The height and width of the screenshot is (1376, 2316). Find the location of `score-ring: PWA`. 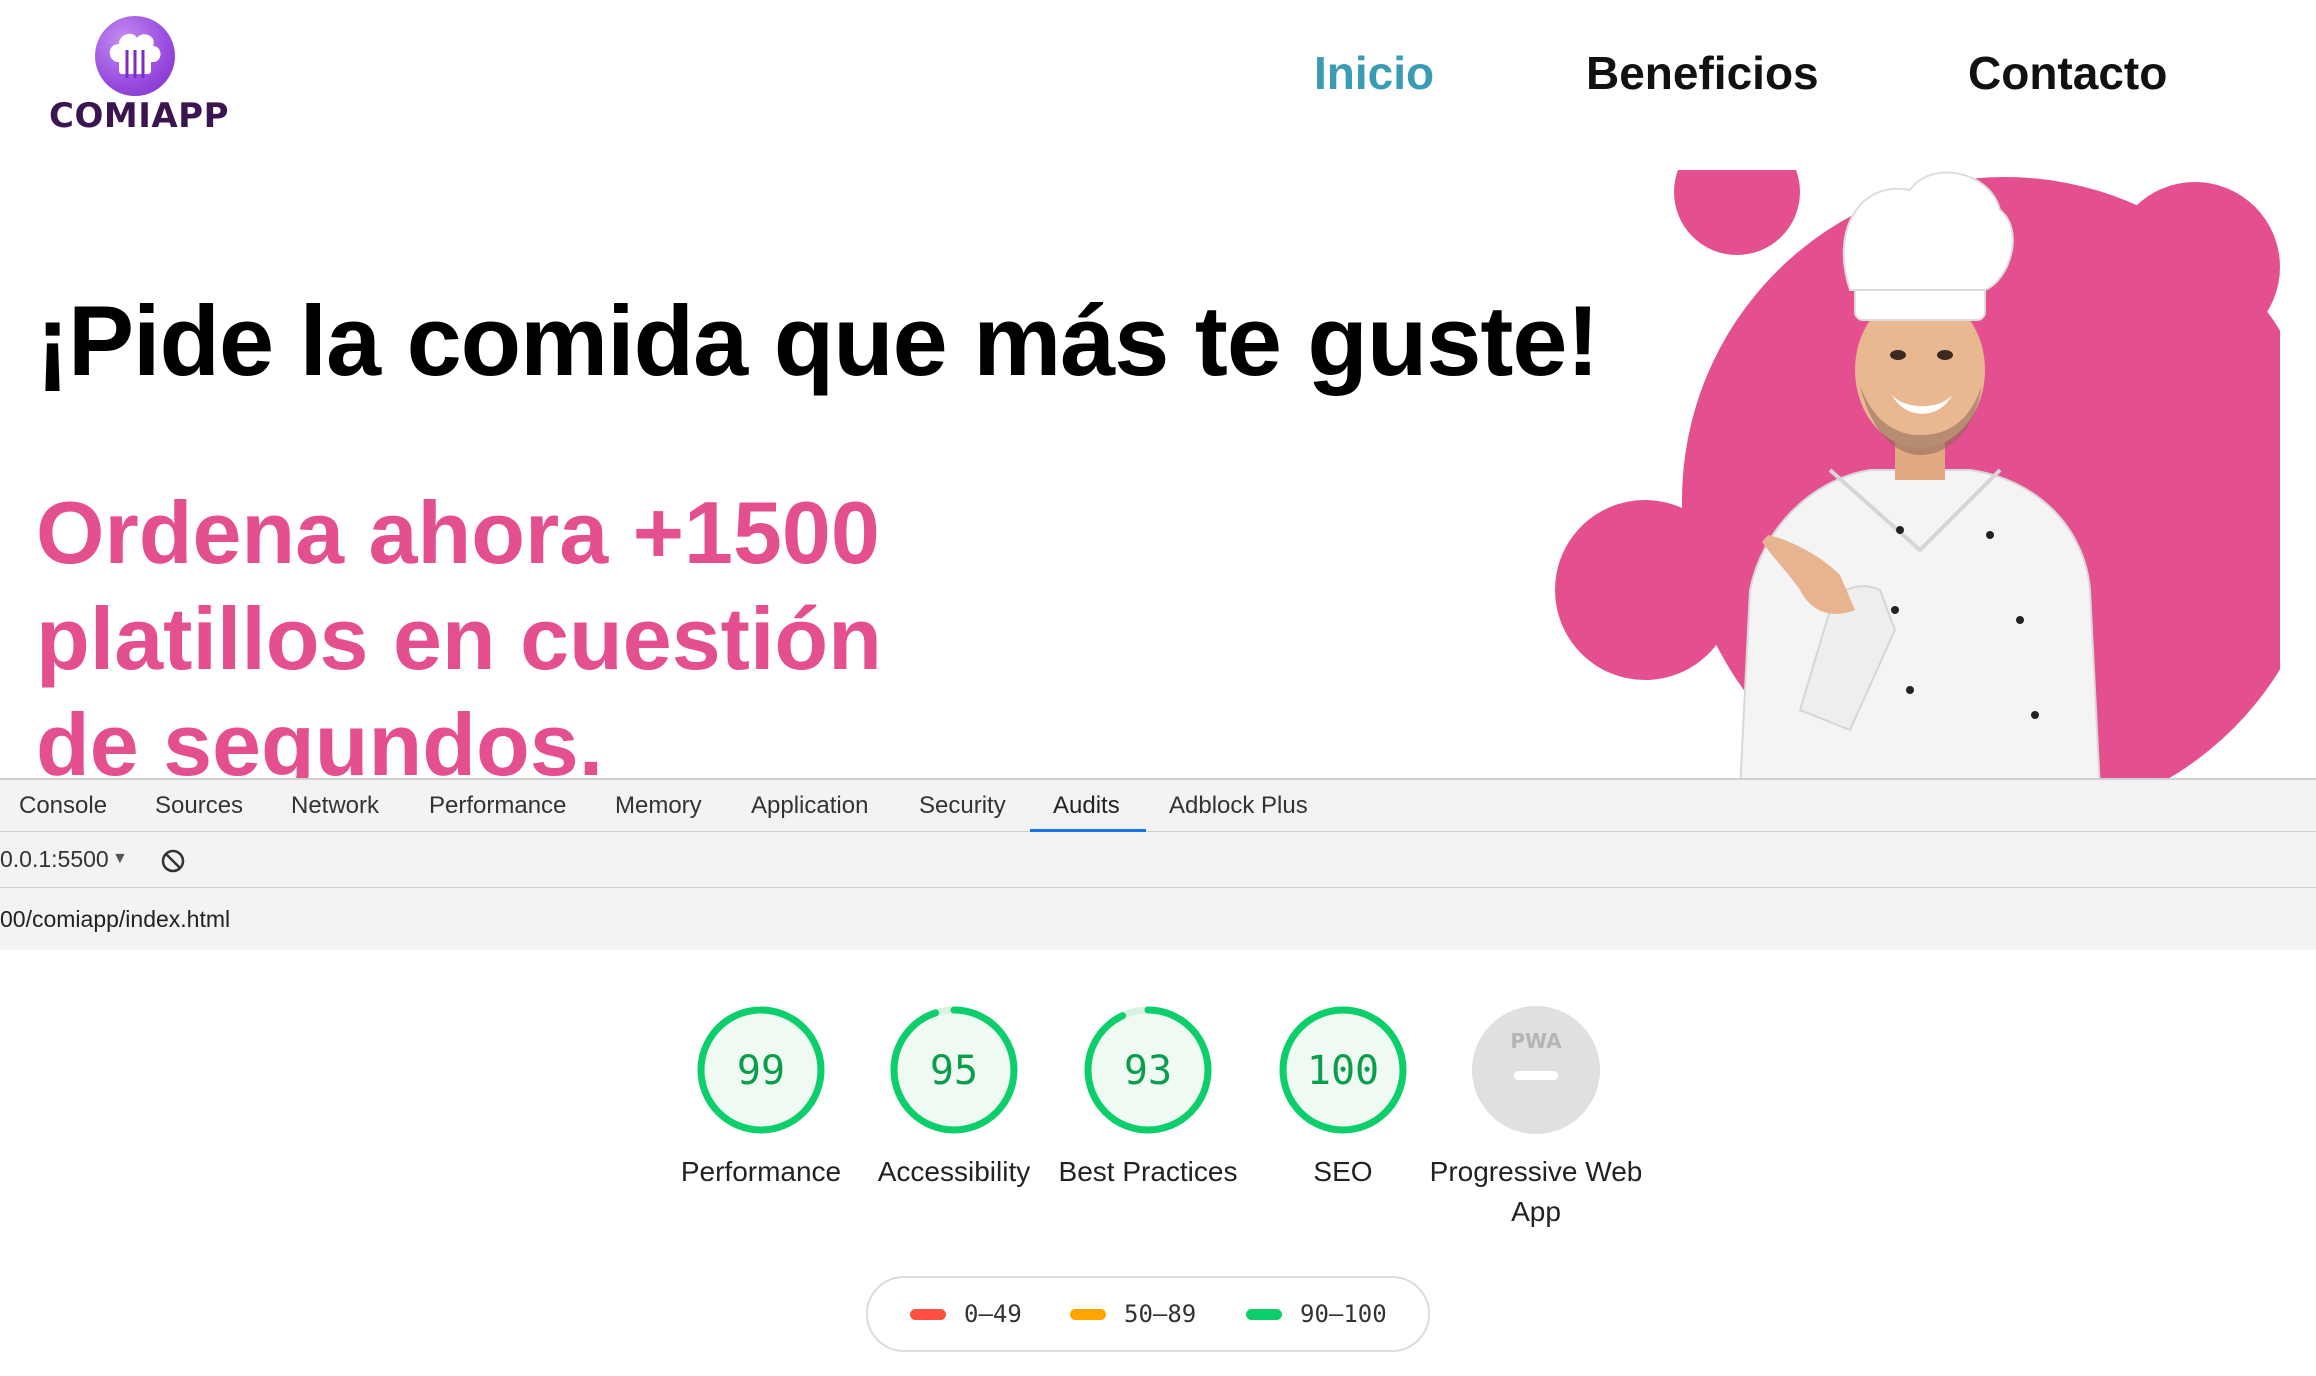

score-ring: PWA is located at coordinates (1536, 1070).